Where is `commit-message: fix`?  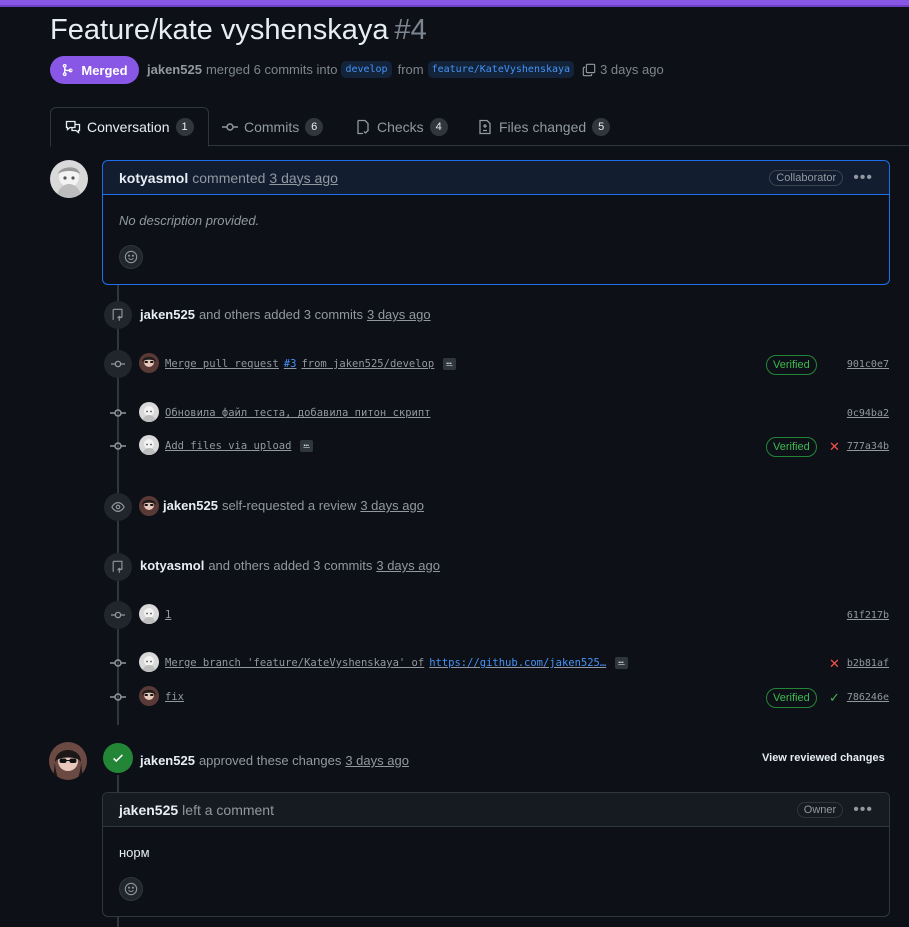
commit-message: fix is located at coordinates (174, 697).